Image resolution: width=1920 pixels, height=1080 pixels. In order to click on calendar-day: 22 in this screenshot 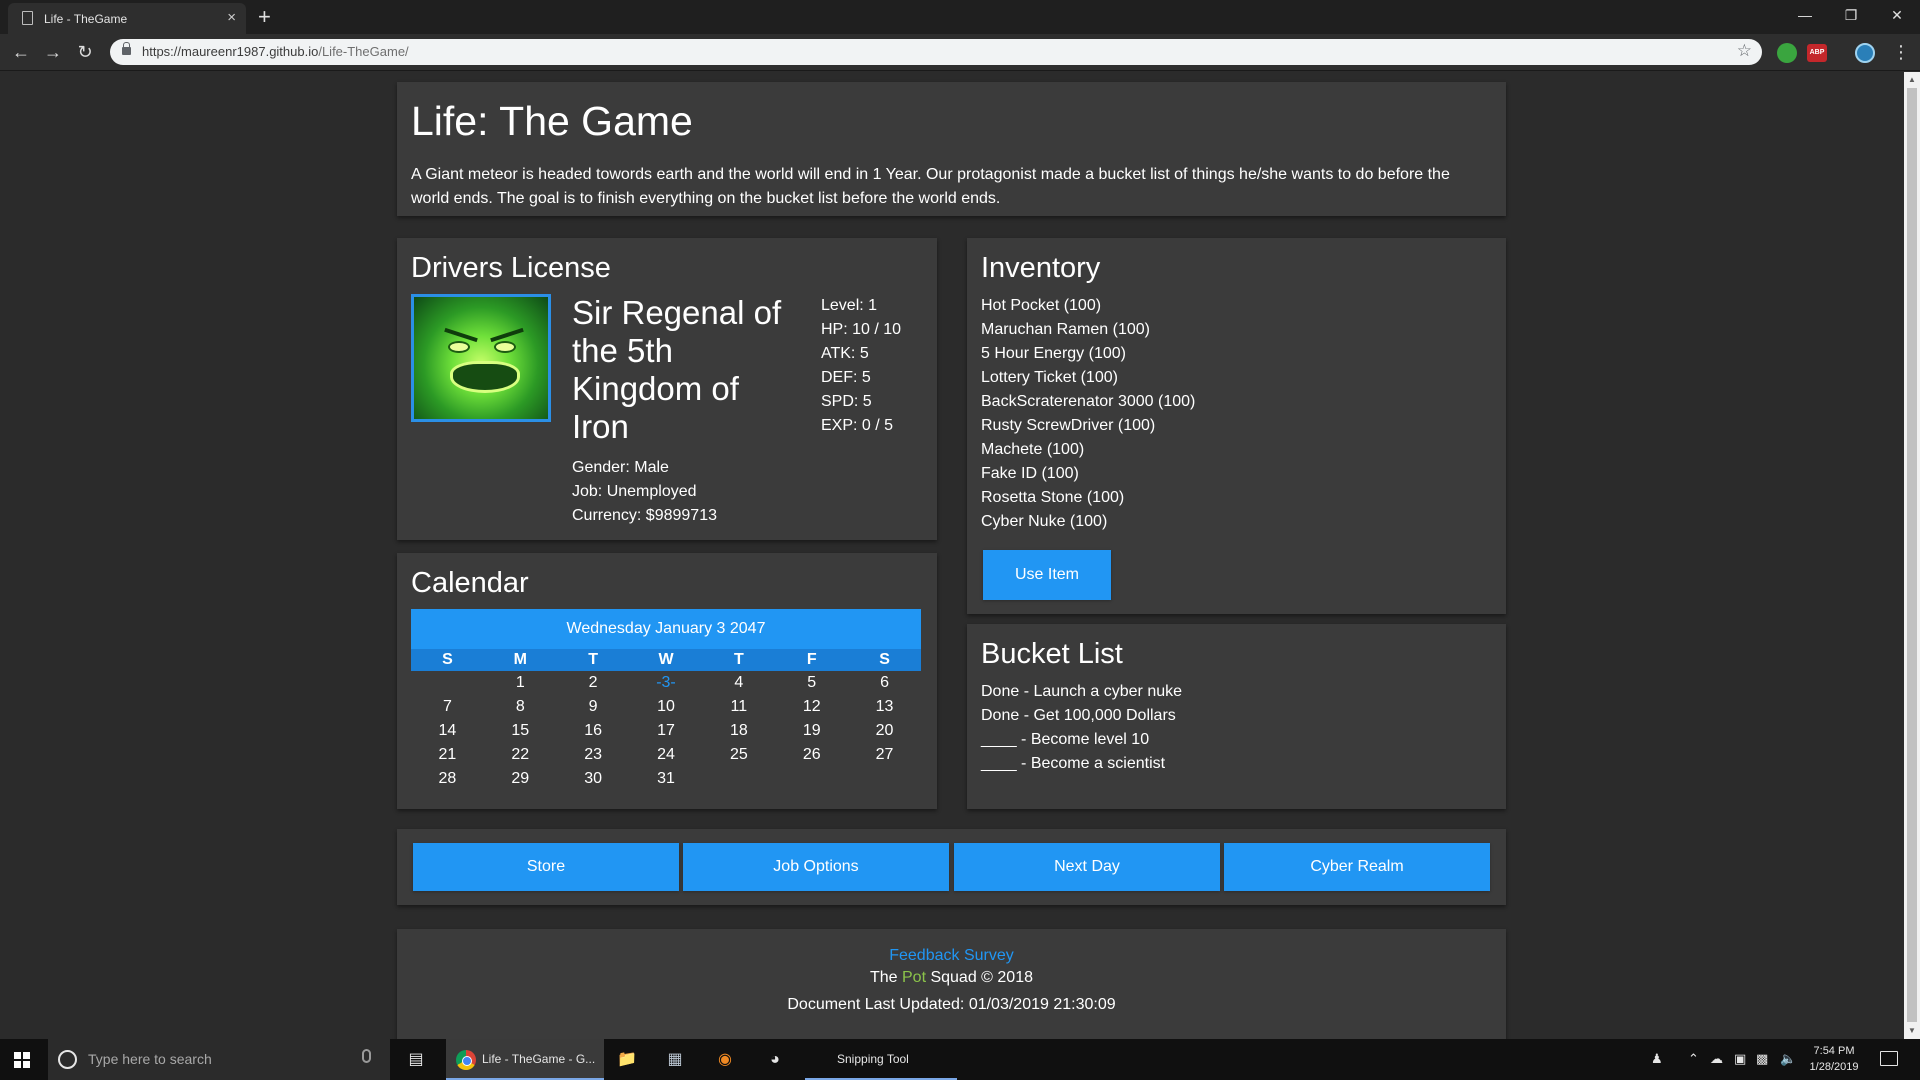, I will do `click(520, 754)`.